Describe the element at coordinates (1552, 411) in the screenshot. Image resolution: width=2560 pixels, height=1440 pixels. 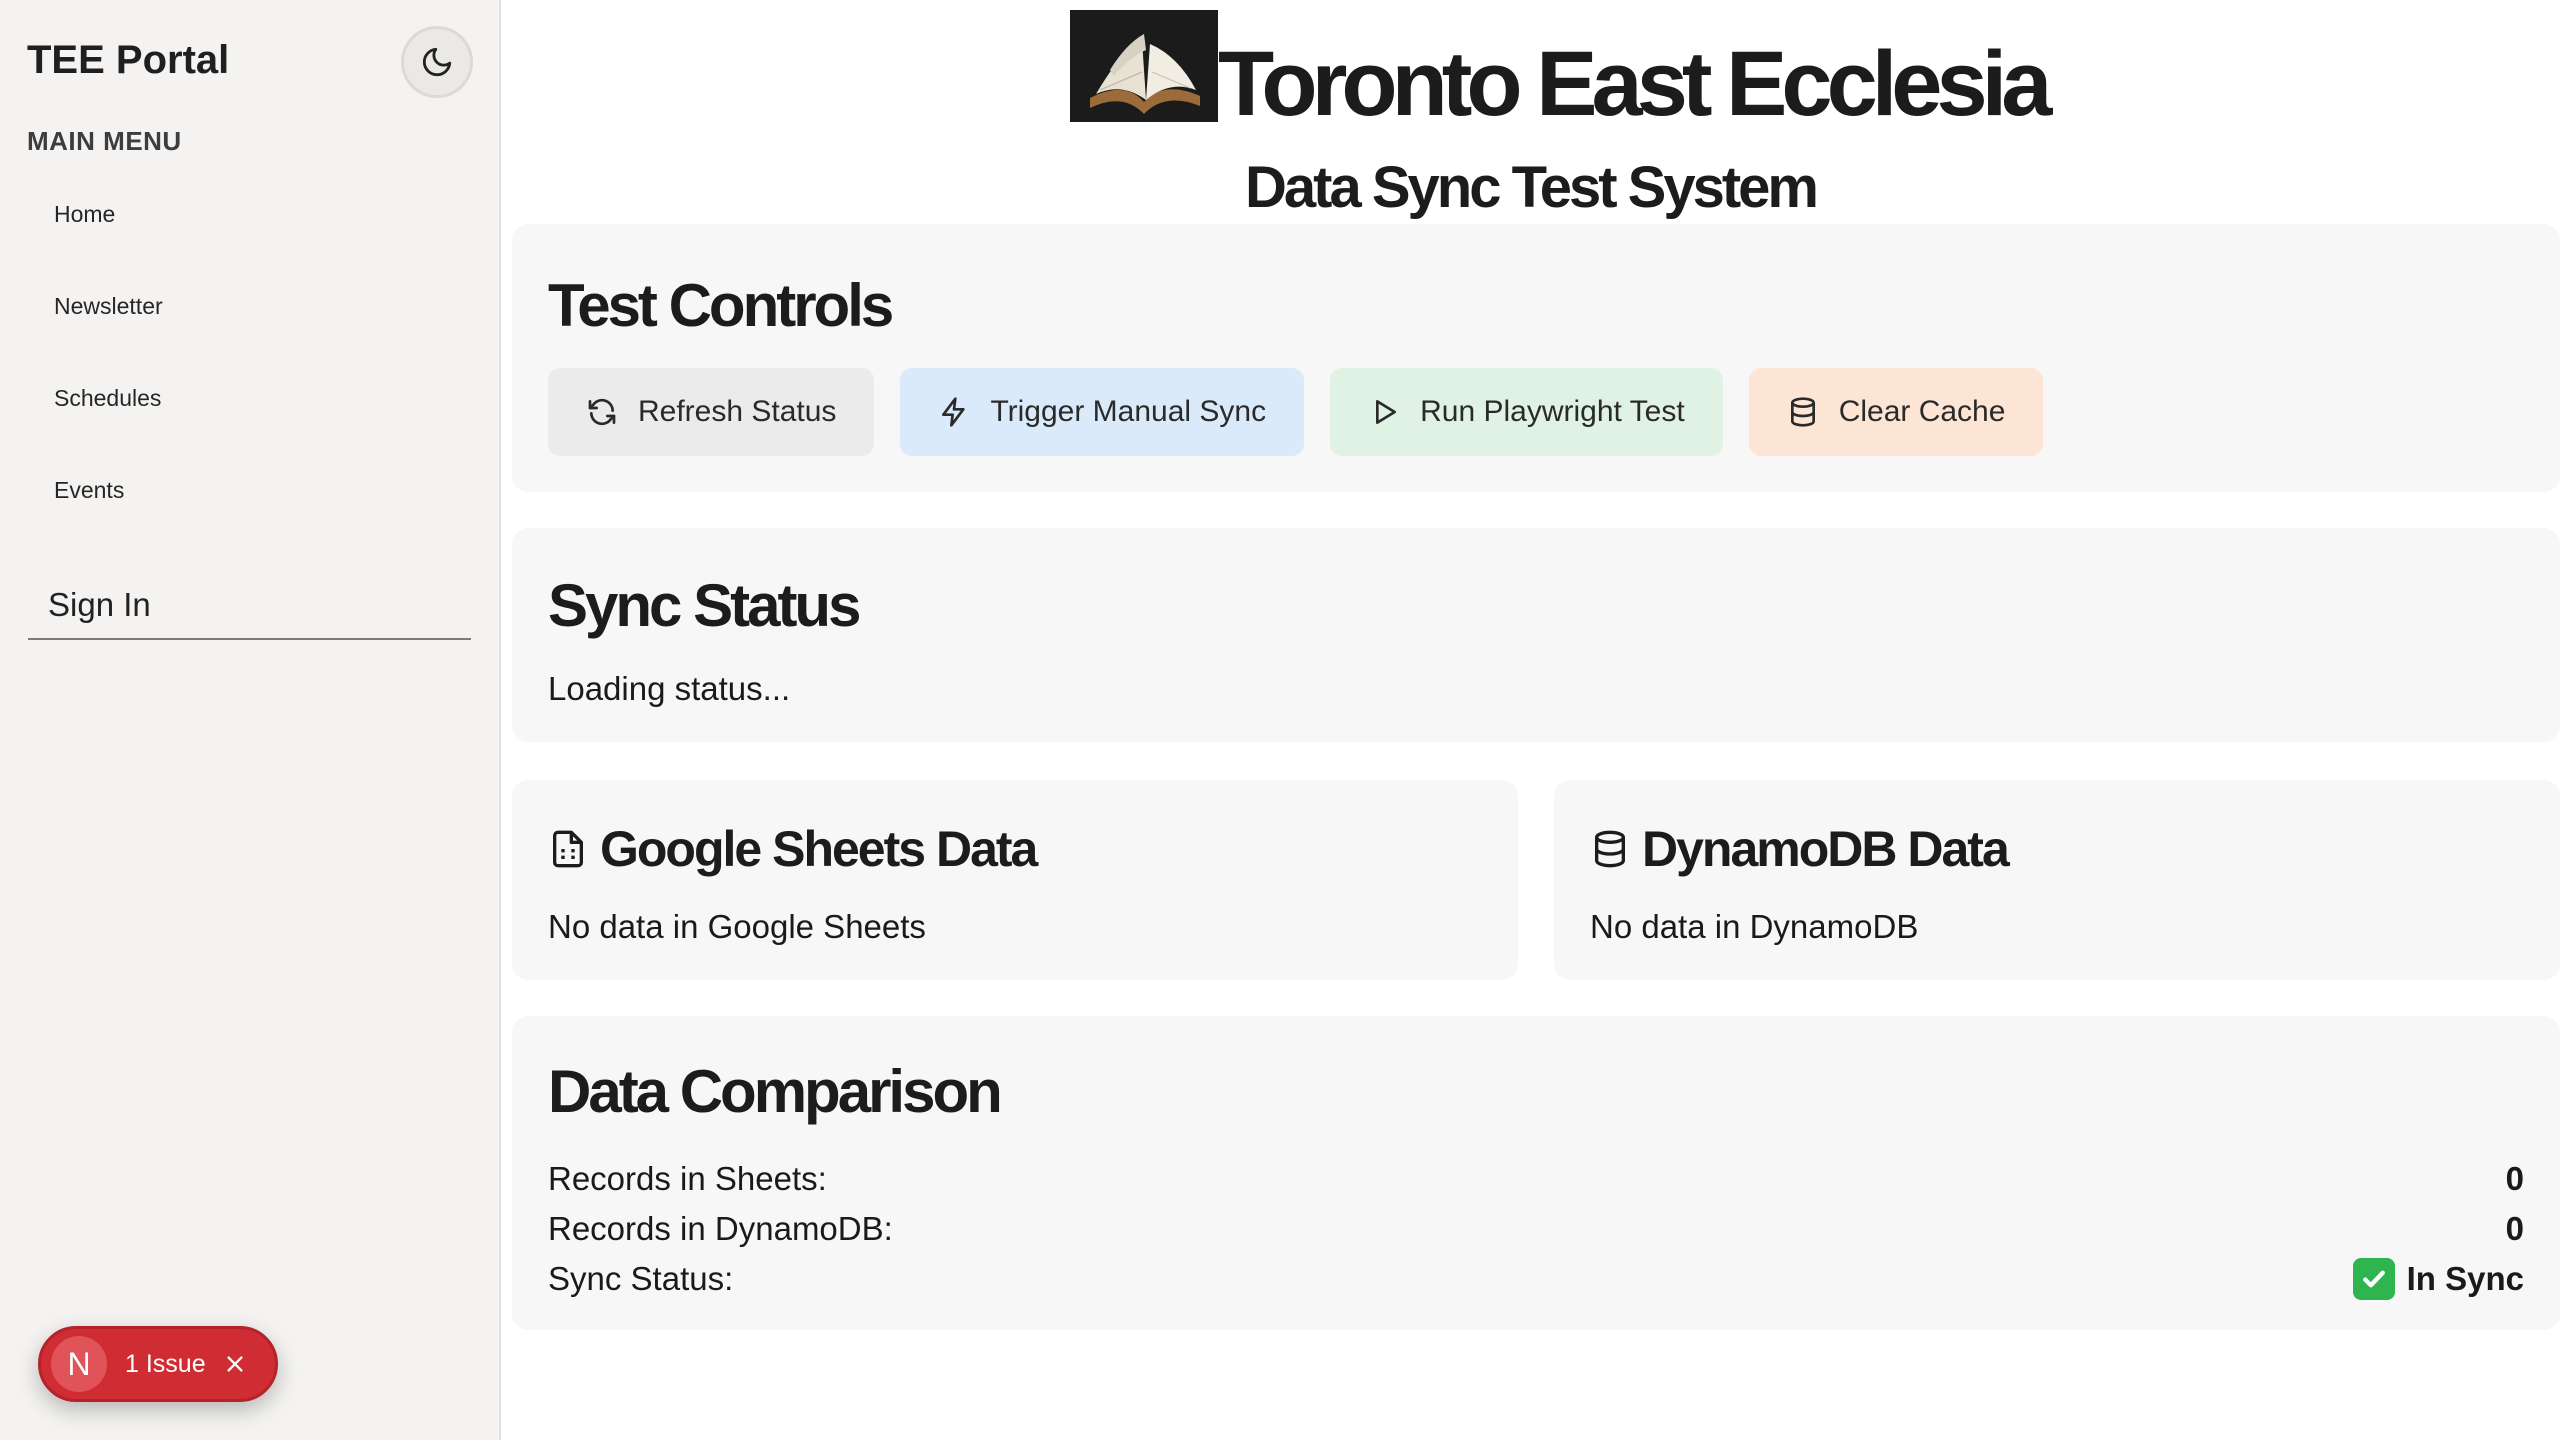
I see `run-playwright-test-label: Run Playwright Test` at that location.